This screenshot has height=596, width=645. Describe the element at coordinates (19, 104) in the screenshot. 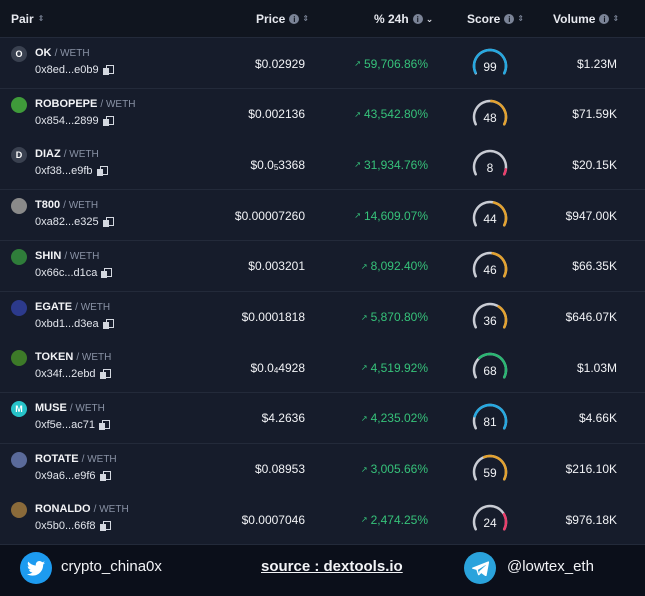

I see `frog-icon` at that location.